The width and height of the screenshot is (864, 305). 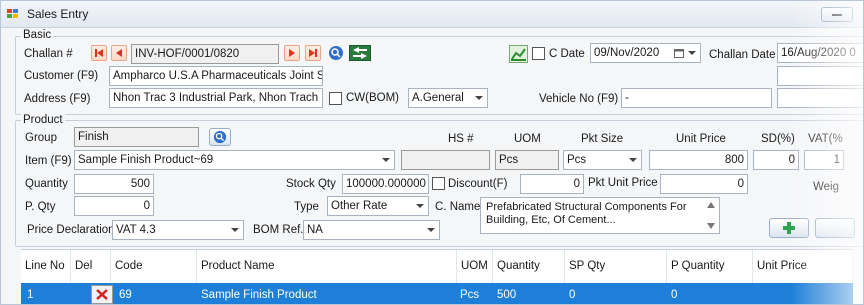 I want to click on vat-field: 1, so click(x=824, y=160).